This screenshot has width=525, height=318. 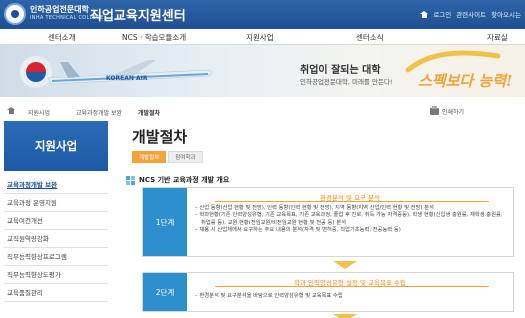 What do you see at coordinates (56, 257) in the screenshot?
I see `sidebar-item-job-skill-program: 직무능력향상프로그램` at bounding box center [56, 257].